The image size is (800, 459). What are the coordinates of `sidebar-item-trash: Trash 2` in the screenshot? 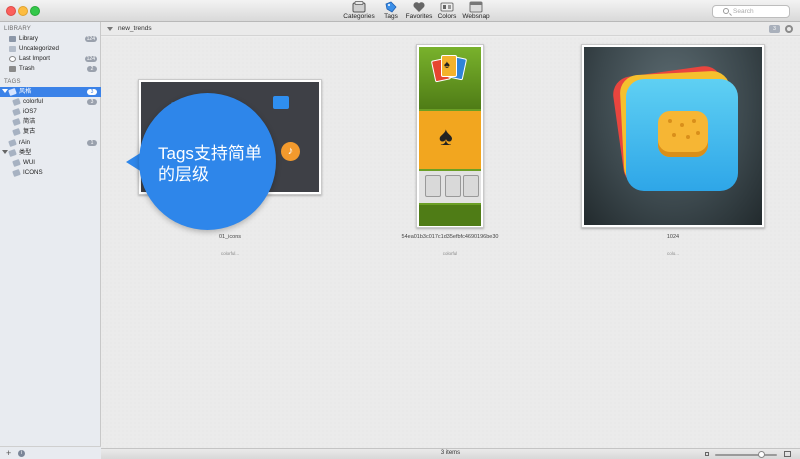 It's located at (50, 69).